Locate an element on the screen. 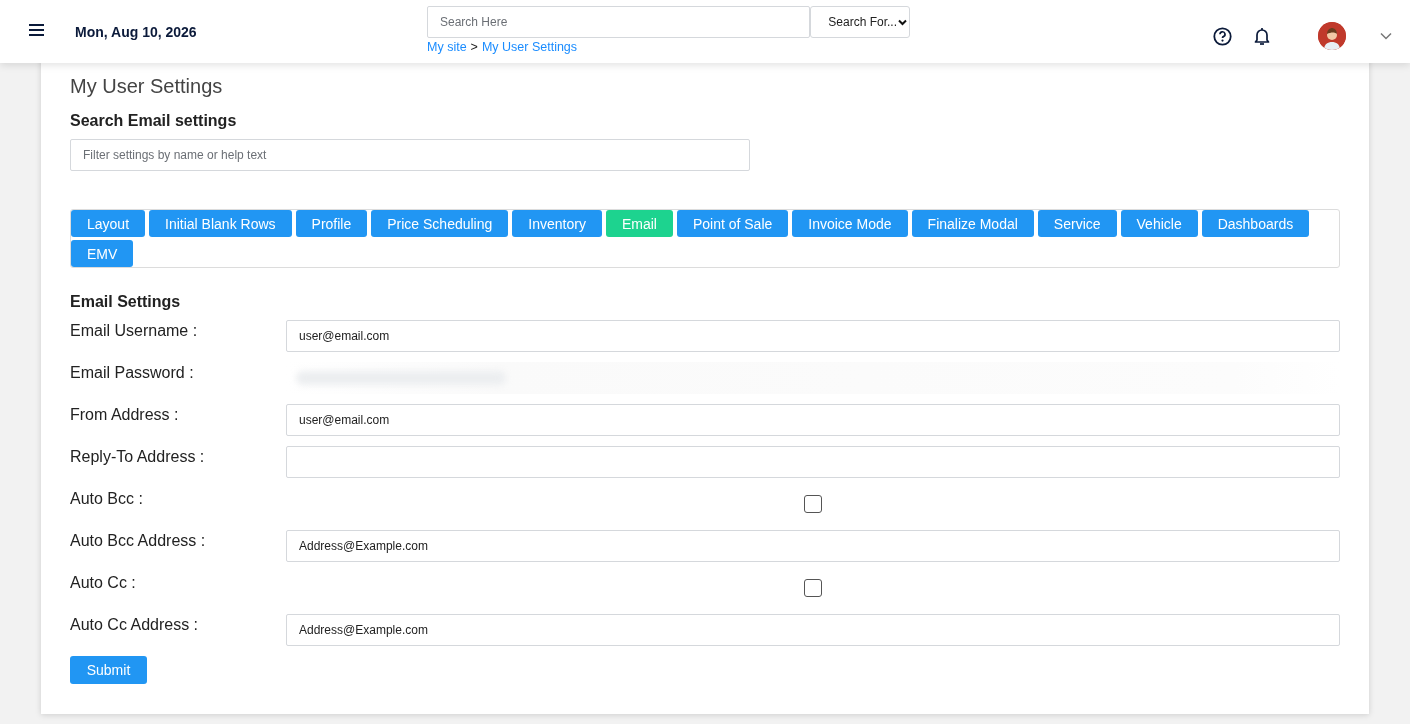 The image size is (1410, 724). breadcrumb-link: My site is located at coordinates (447, 47).